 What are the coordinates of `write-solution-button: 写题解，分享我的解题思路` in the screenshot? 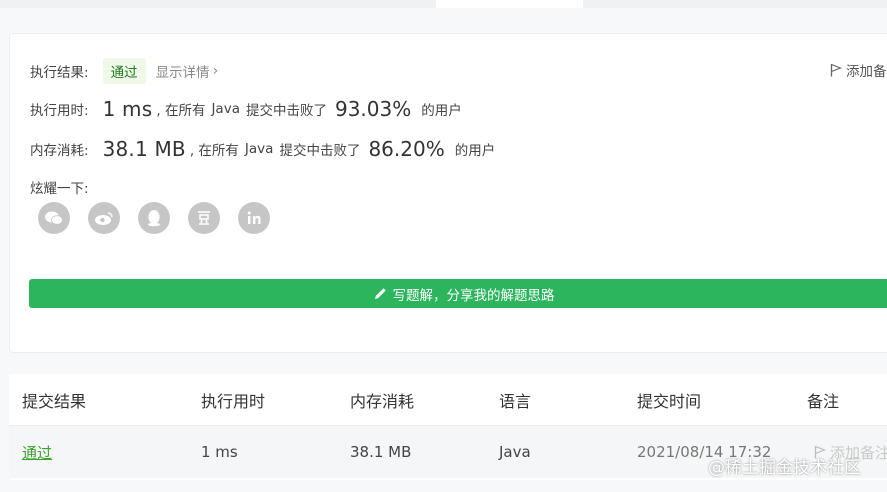 It's located at (458, 293).